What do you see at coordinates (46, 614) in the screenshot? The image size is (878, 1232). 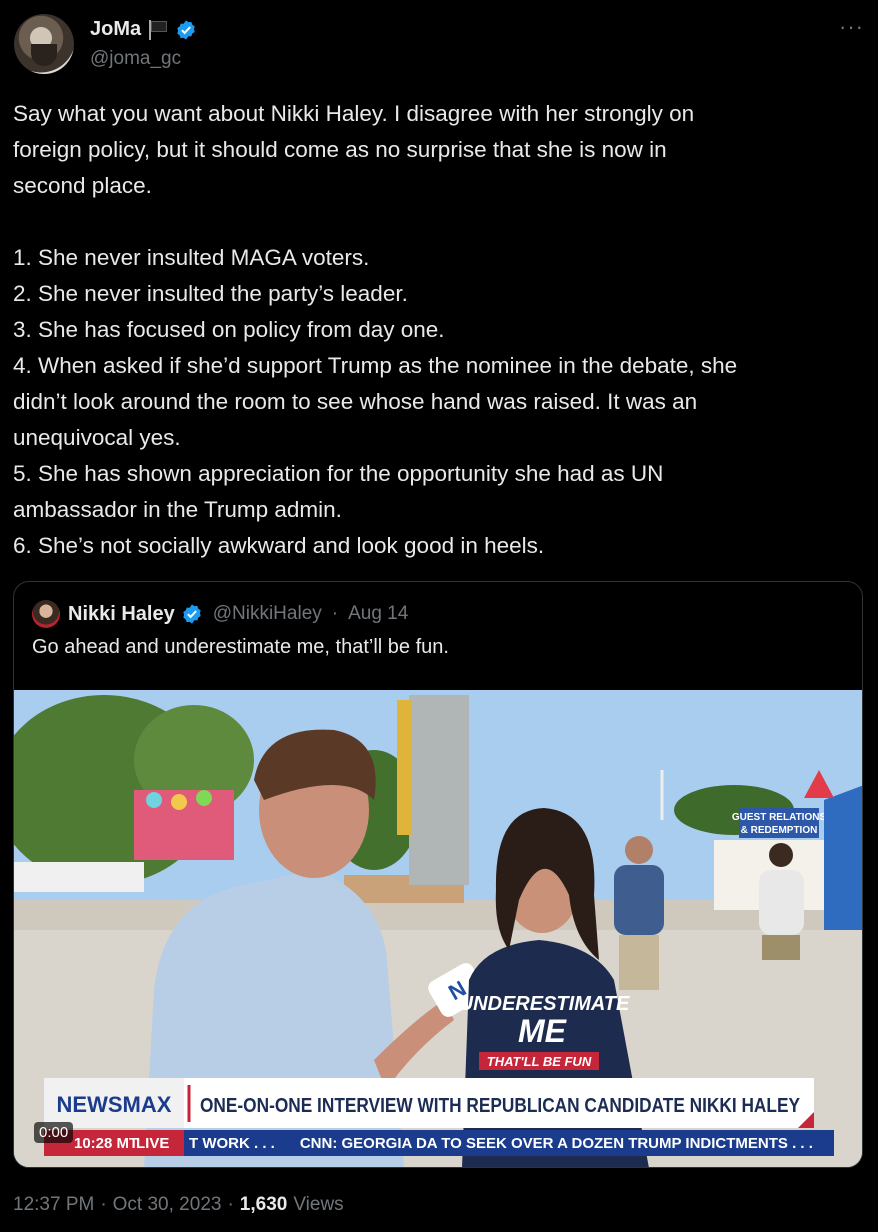 I see `quoted-author-avatar` at bounding box center [46, 614].